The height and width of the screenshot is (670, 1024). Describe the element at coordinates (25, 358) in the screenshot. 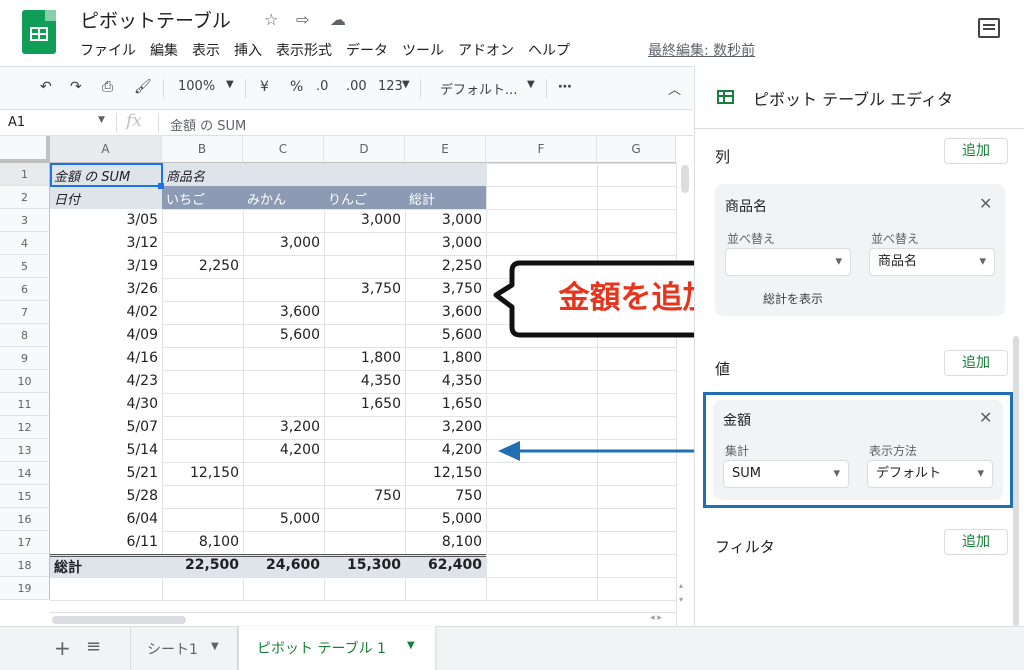

I see `row-header: 9` at that location.